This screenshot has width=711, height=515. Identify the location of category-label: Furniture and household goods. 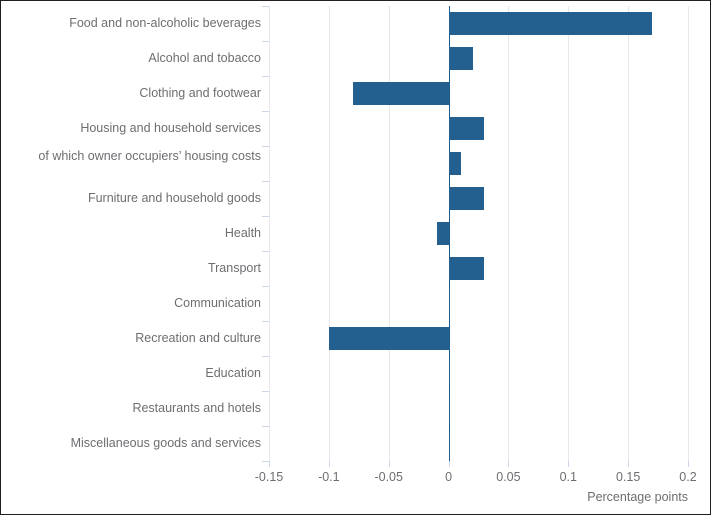
(174, 198).